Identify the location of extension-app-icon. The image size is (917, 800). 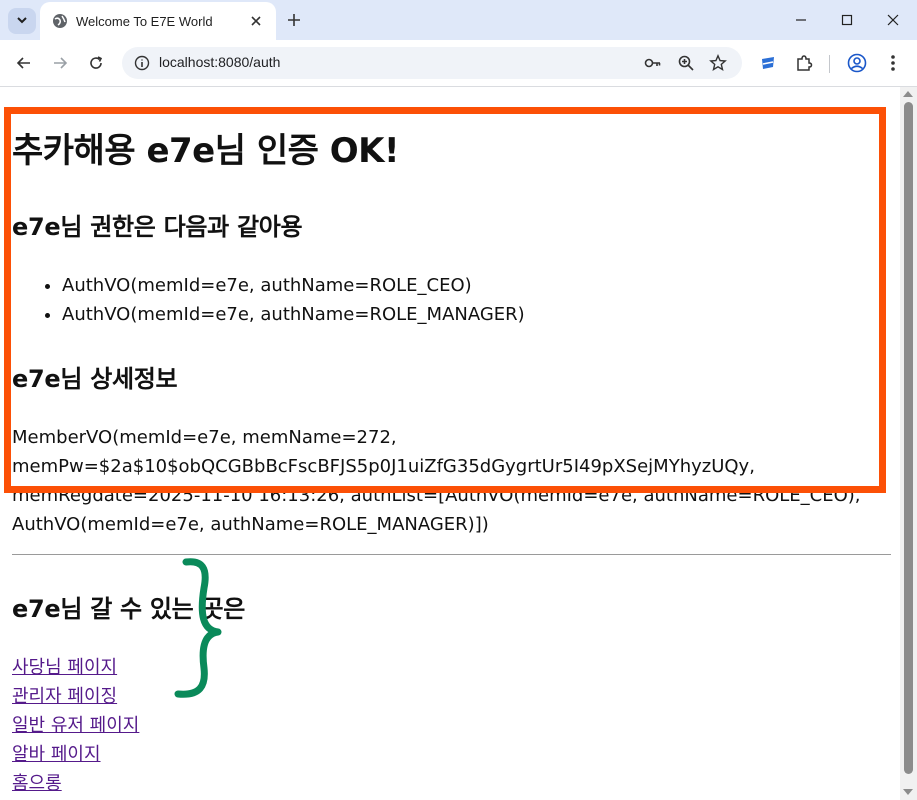
(768, 63).